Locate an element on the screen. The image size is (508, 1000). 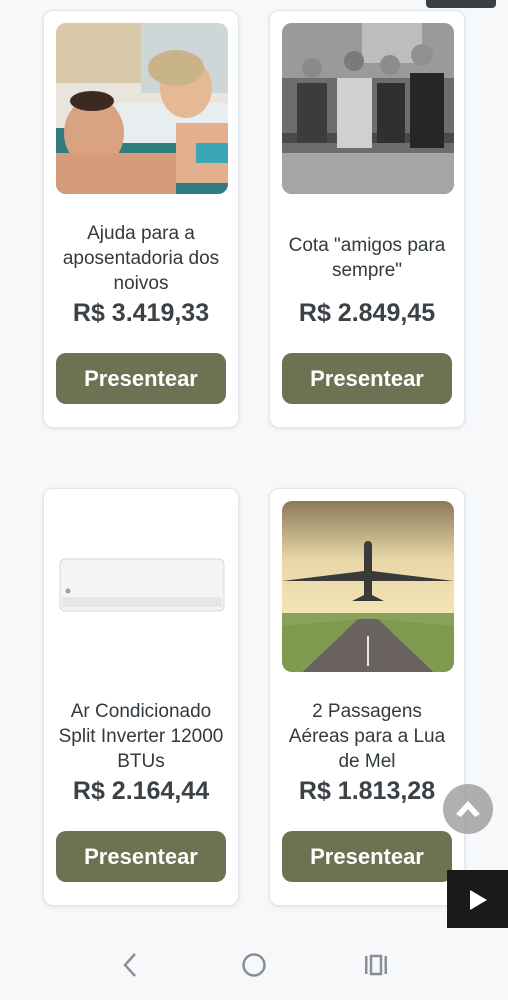
back-icon is located at coordinates (129, 965).